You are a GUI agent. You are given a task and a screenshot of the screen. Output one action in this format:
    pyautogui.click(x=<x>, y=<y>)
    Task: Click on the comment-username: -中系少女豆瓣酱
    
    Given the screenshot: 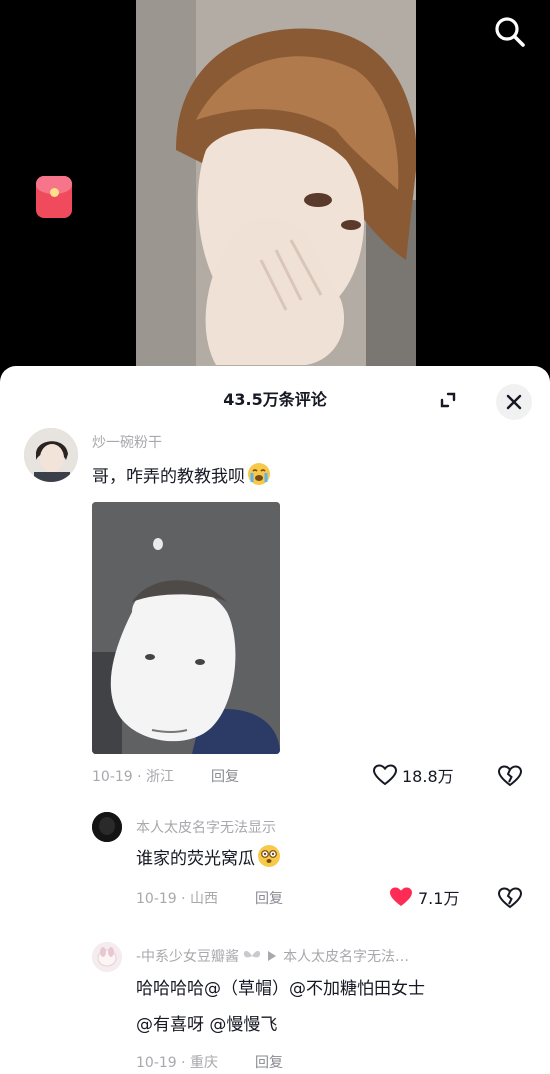 What is the action you would take?
    pyautogui.click(x=187, y=956)
    